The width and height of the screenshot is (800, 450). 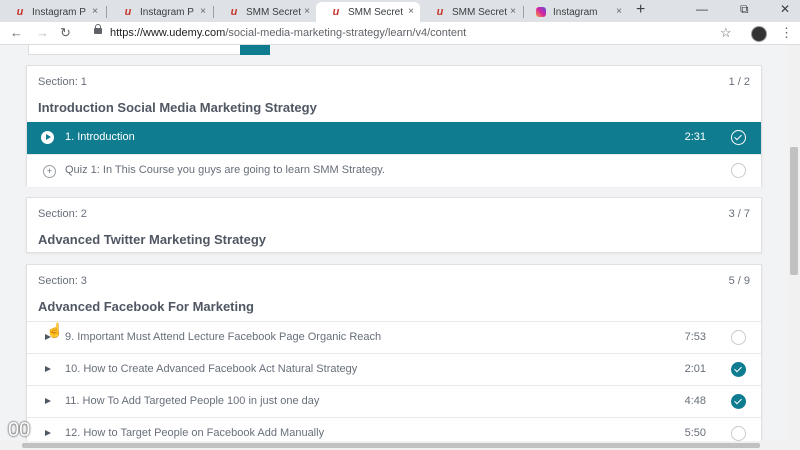 I want to click on browser-tab-6: Instagram ×, so click(x=576, y=12).